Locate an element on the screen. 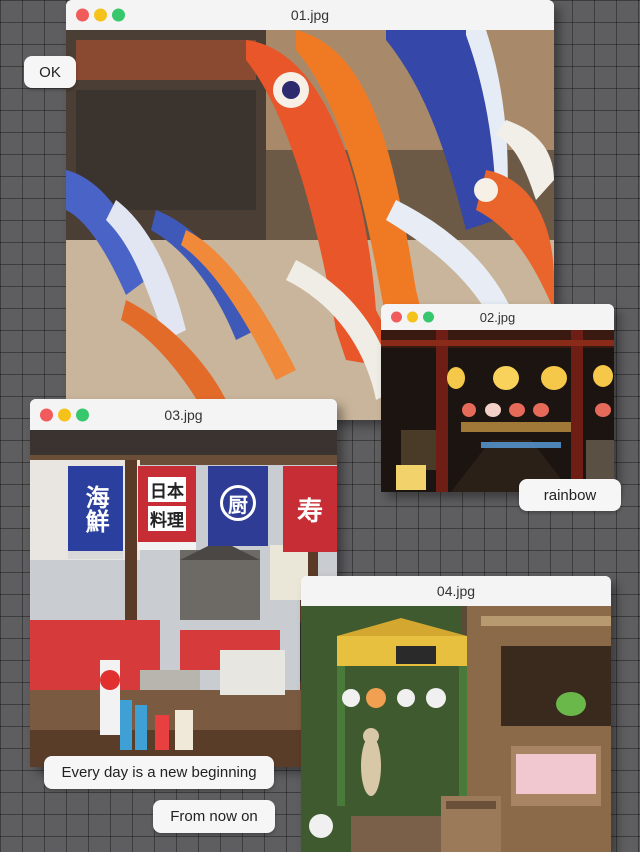 This screenshot has width=640, height=852. window-titlebar: 04.jpg is located at coordinates (456, 591).